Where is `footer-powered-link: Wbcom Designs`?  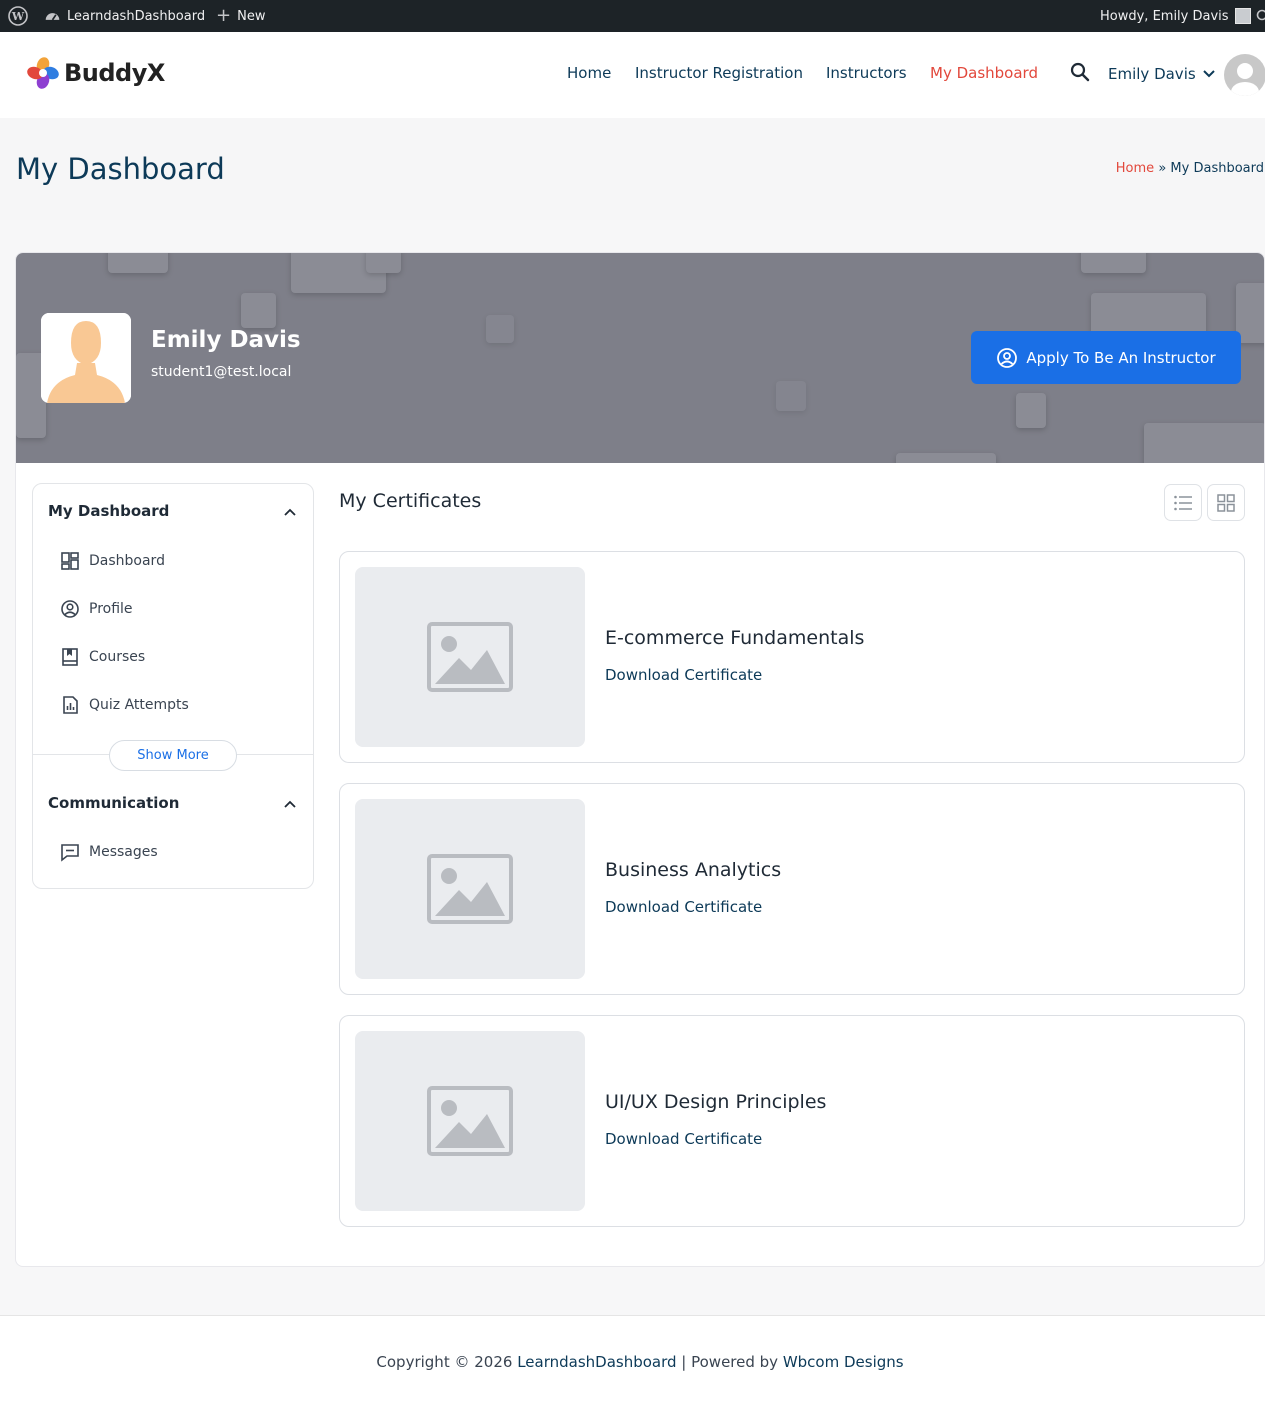
footer-powered-link: Wbcom Designs is located at coordinates (843, 1362).